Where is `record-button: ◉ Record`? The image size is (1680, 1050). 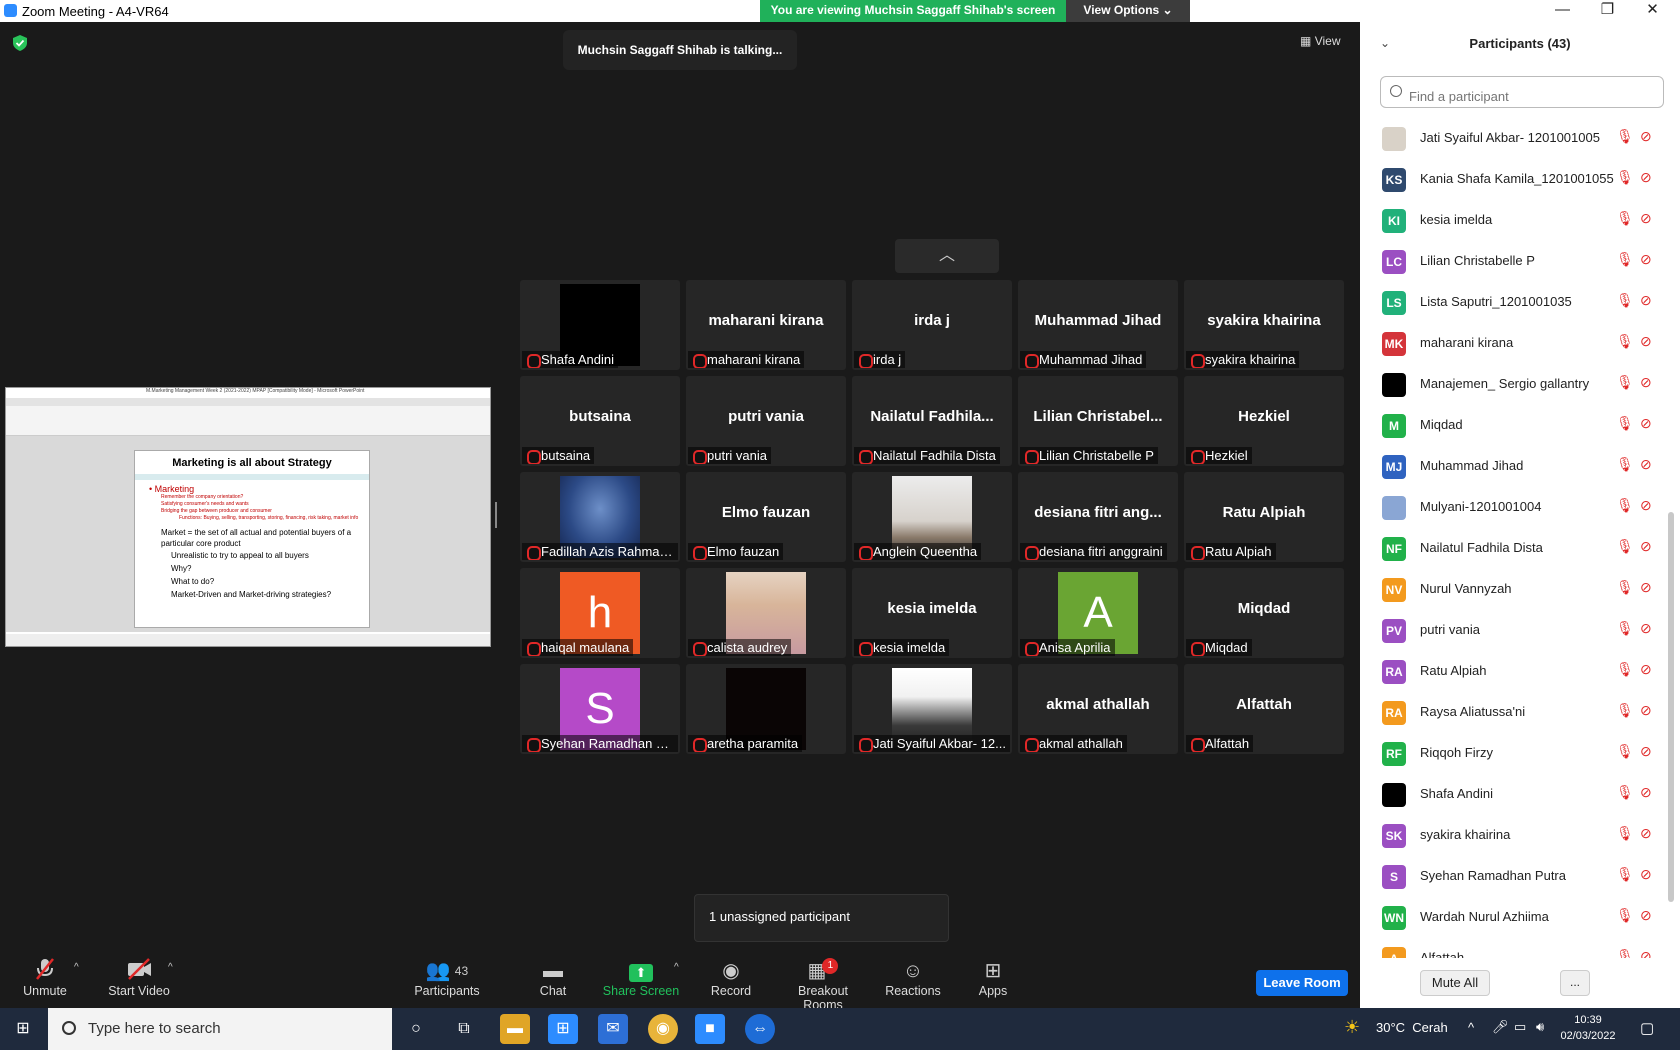 record-button: ◉ Record is located at coordinates (731, 978).